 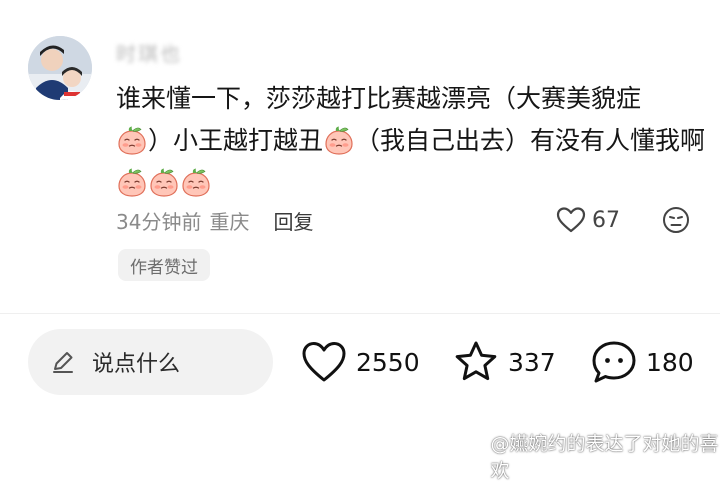 I want to click on favorite-button: 337, so click(x=504, y=362).